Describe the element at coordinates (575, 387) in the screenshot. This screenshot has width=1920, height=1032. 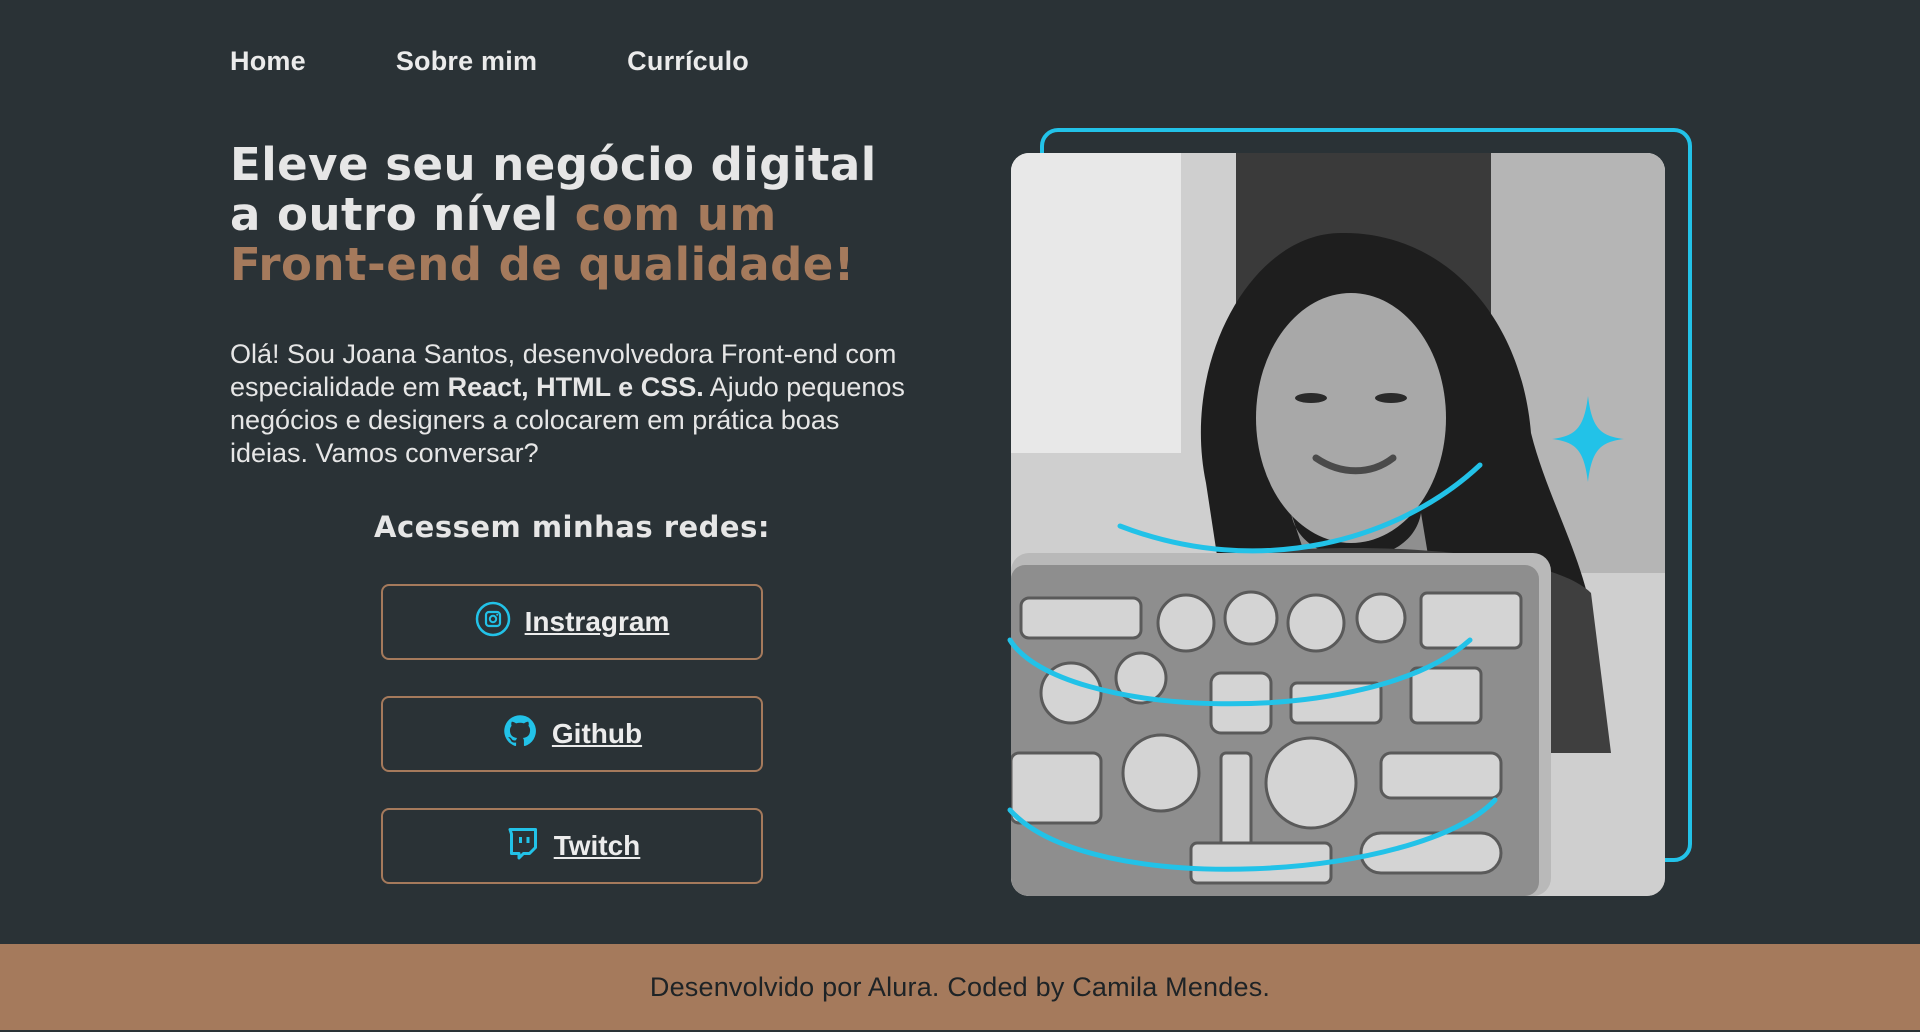
I see `intro-bold-skills: React, HTML e CSS.` at that location.